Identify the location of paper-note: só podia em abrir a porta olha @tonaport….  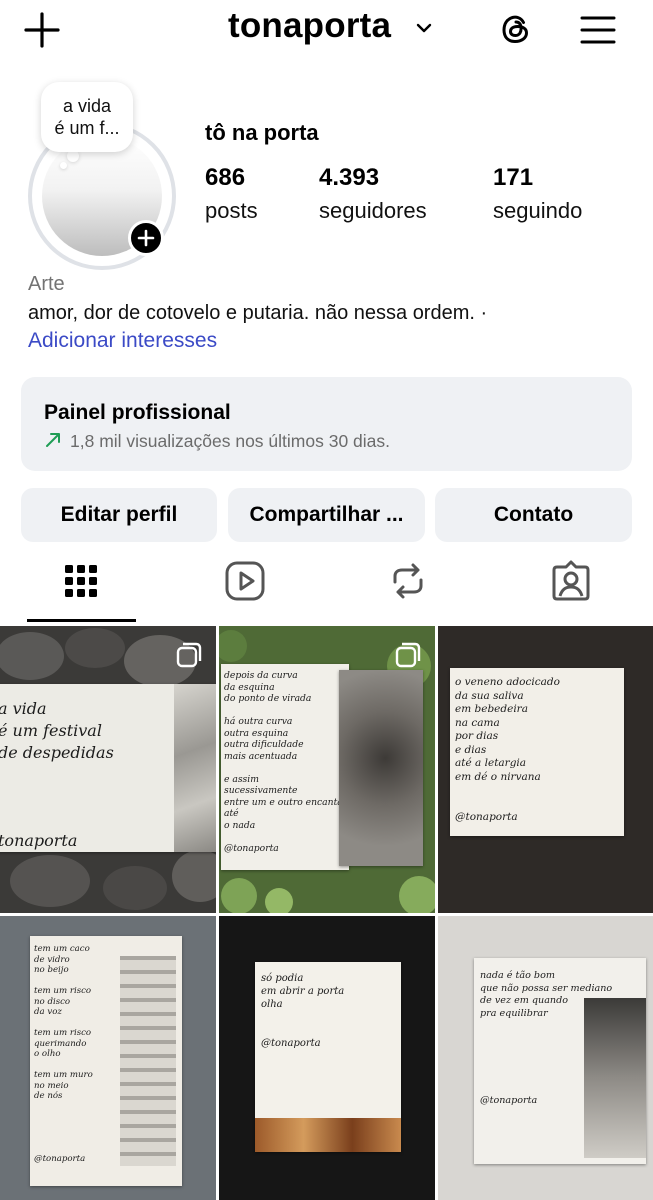
(328, 1057).